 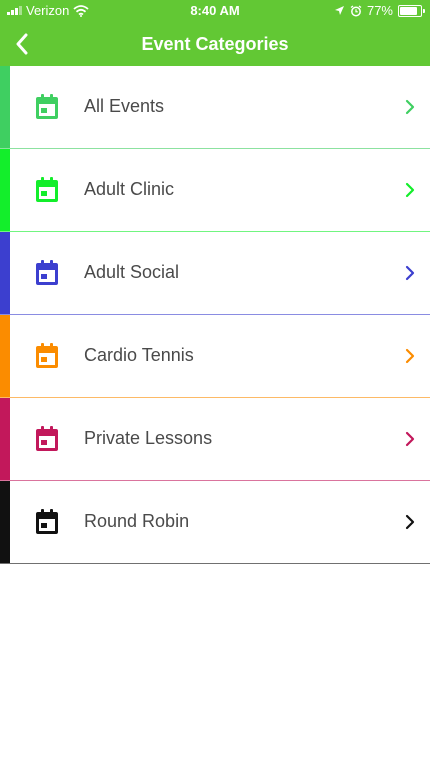 I want to click on battery-percent: 77%, so click(x=379, y=10).